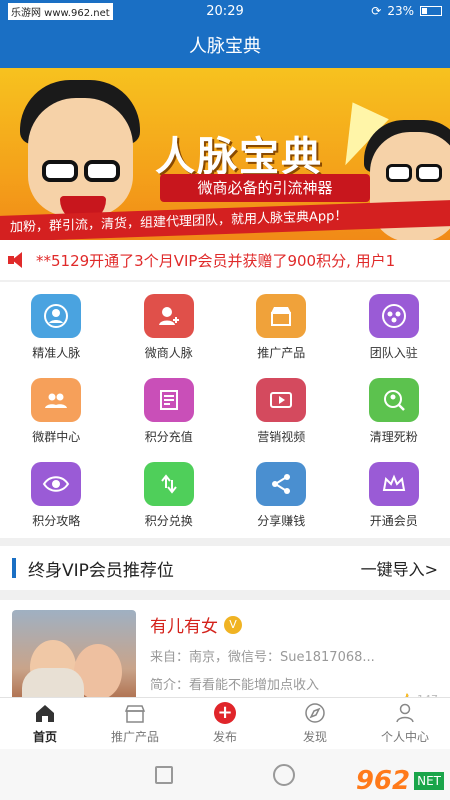 The width and height of the screenshot is (450, 800). What do you see at coordinates (56, 400) in the screenshot?
I see `group-icon` at bounding box center [56, 400].